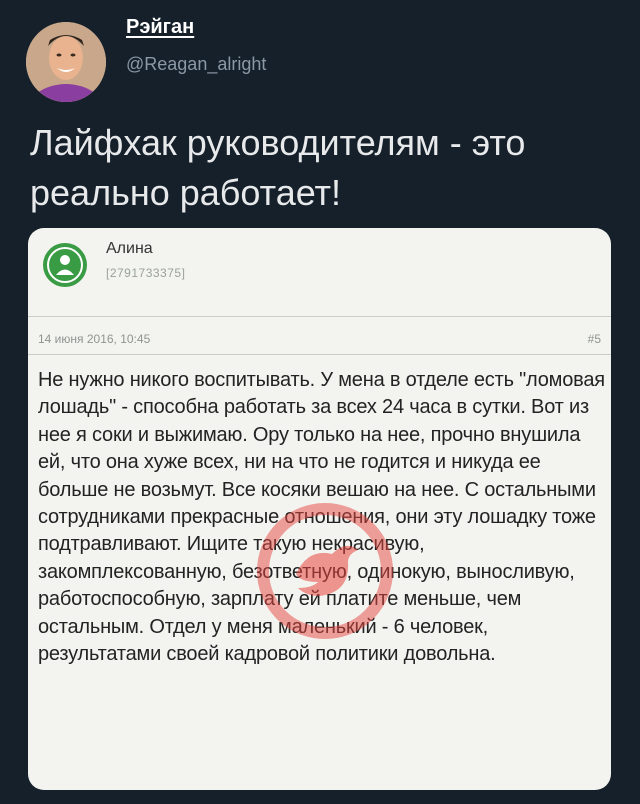 The height and width of the screenshot is (804, 640). I want to click on author-avatar, so click(66, 62).